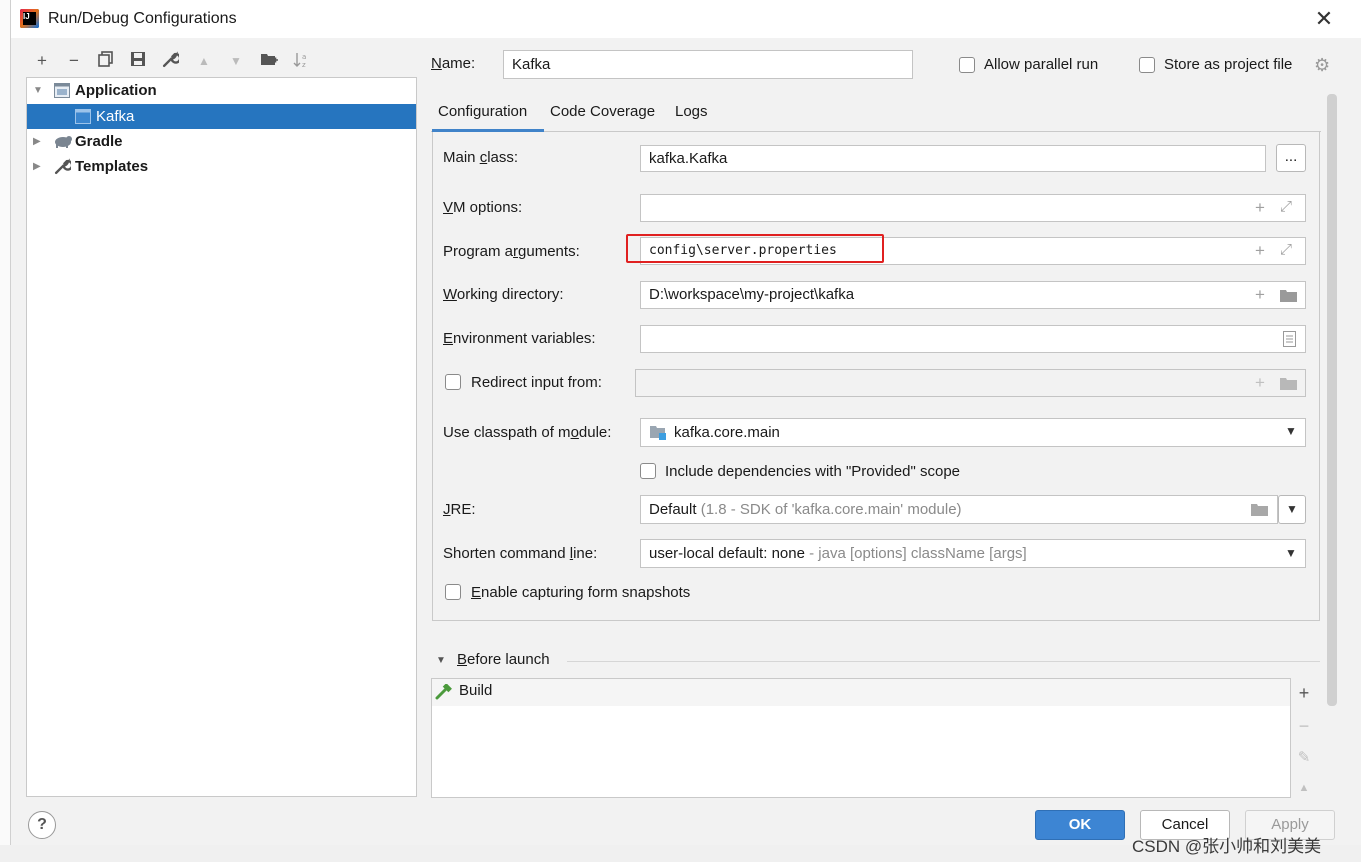 This screenshot has height=862, width=1361. Describe the element at coordinates (453, 63) in the screenshot. I see `name-label: Name:` at that location.